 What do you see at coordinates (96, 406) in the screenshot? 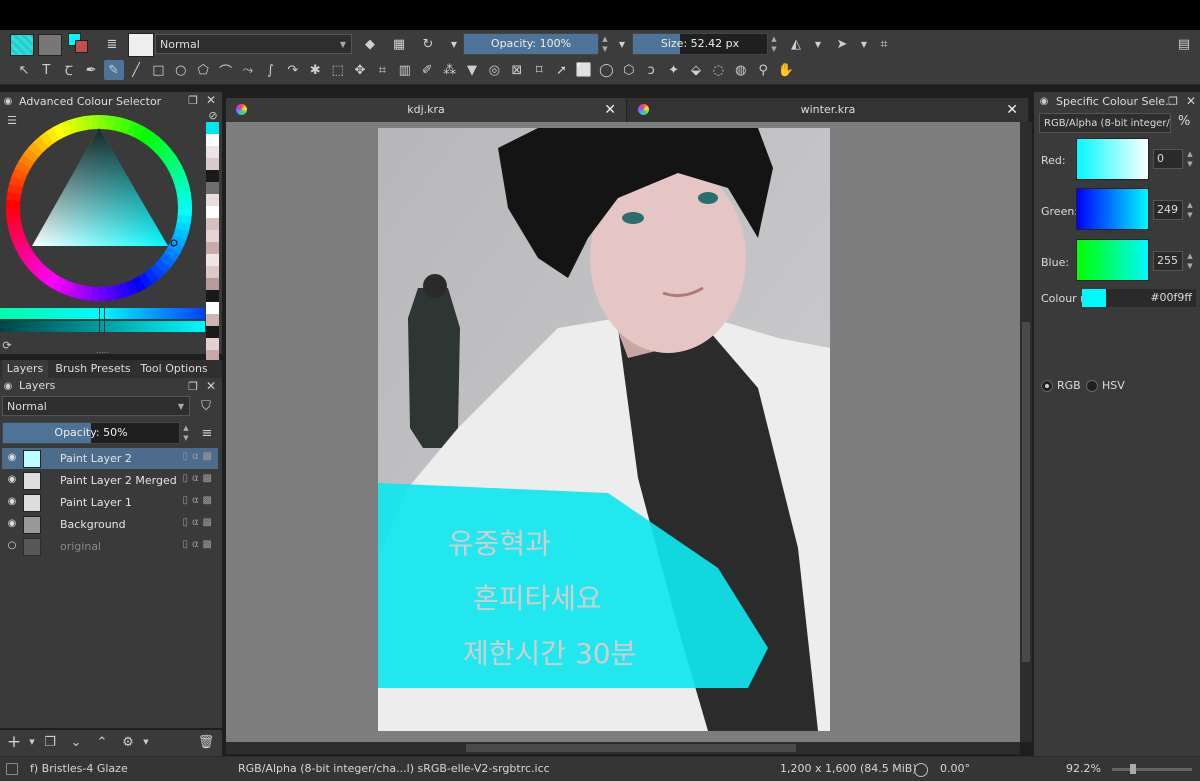
I see `layer-blend-mode-select: Normal ▼` at bounding box center [96, 406].